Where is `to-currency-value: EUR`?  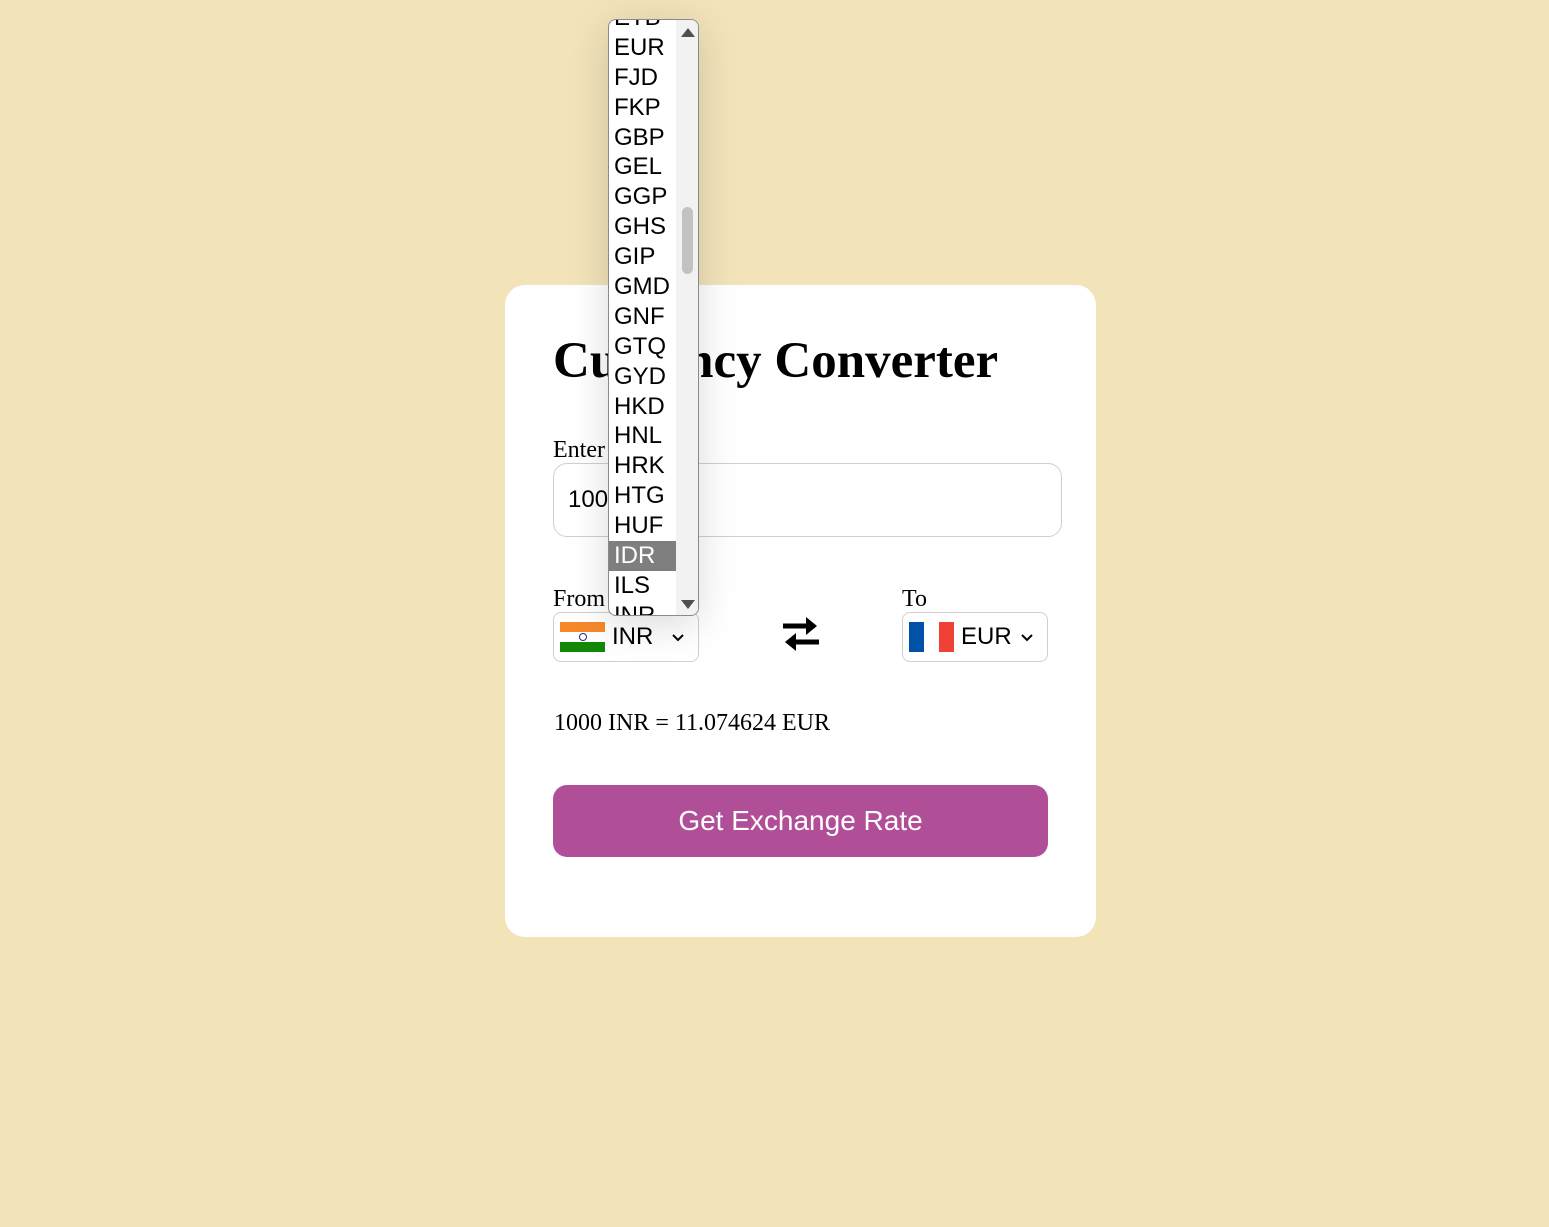 to-currency-value: EUR is located at coordinates (986, 636).